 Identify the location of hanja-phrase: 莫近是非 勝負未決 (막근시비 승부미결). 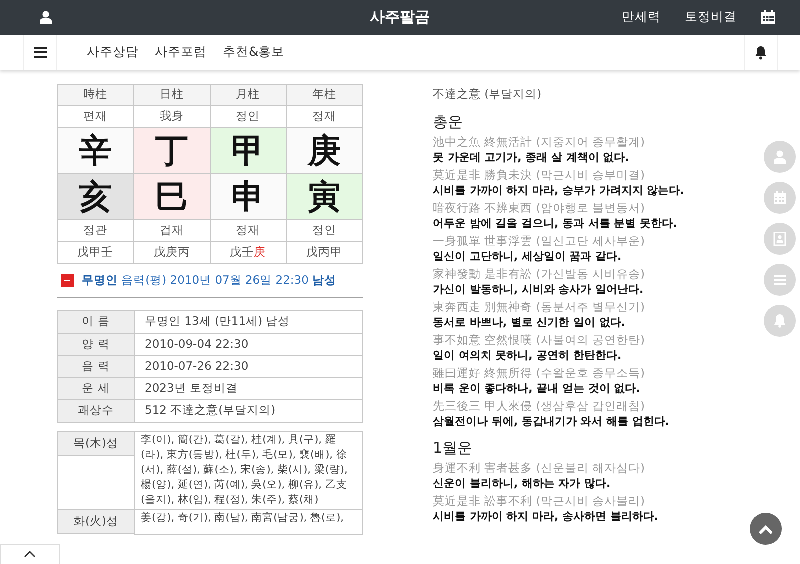
(539, 176).